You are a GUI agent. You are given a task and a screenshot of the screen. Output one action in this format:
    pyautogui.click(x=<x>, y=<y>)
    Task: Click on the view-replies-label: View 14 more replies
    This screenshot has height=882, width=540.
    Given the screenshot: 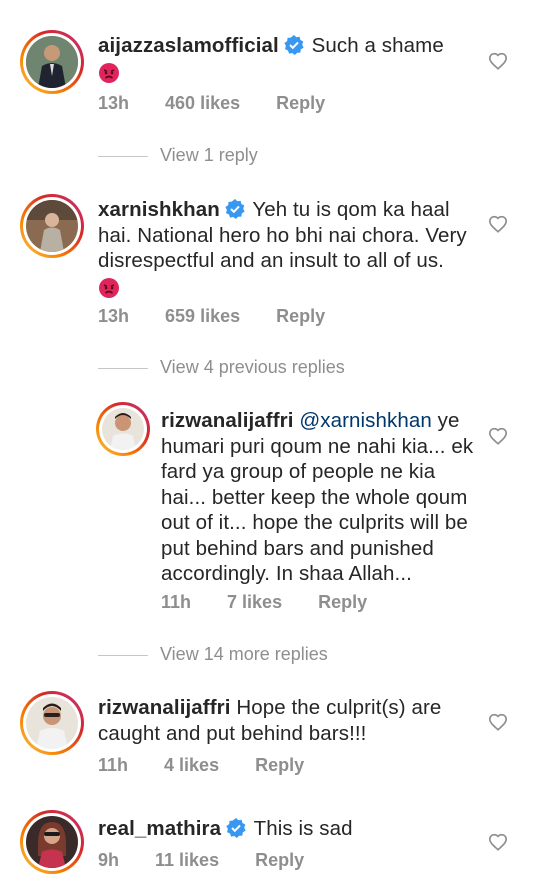 What is the action you would take?
    pyautogui.click(x=244, y=654)
    